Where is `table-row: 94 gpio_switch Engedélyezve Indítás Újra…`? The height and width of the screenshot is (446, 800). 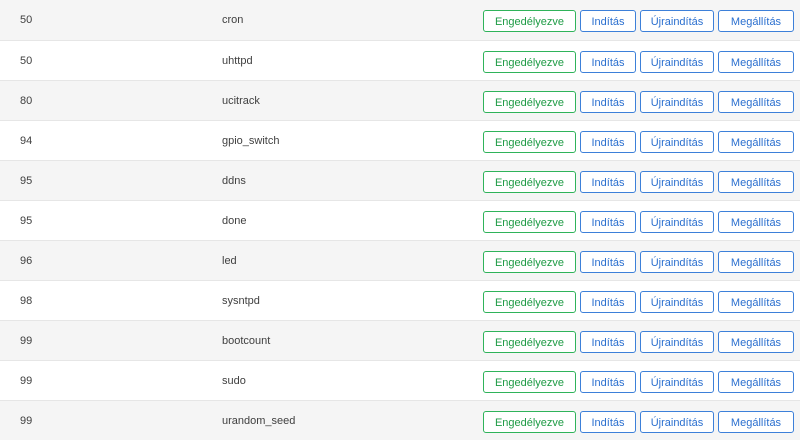
table-row: 94 gpio_switch Engedélyezve Indítás Újra… is located at coordinates (400, 140).